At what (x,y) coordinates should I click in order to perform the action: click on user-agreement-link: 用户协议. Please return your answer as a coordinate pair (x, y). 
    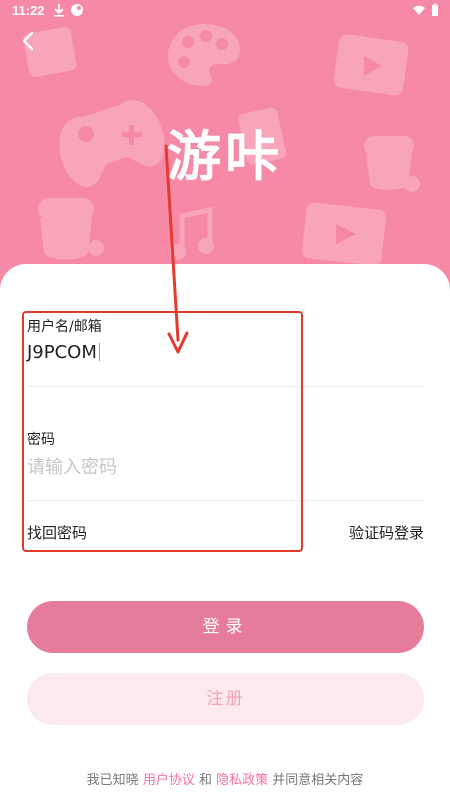
    Looking at the image, I should click on (169, 780).